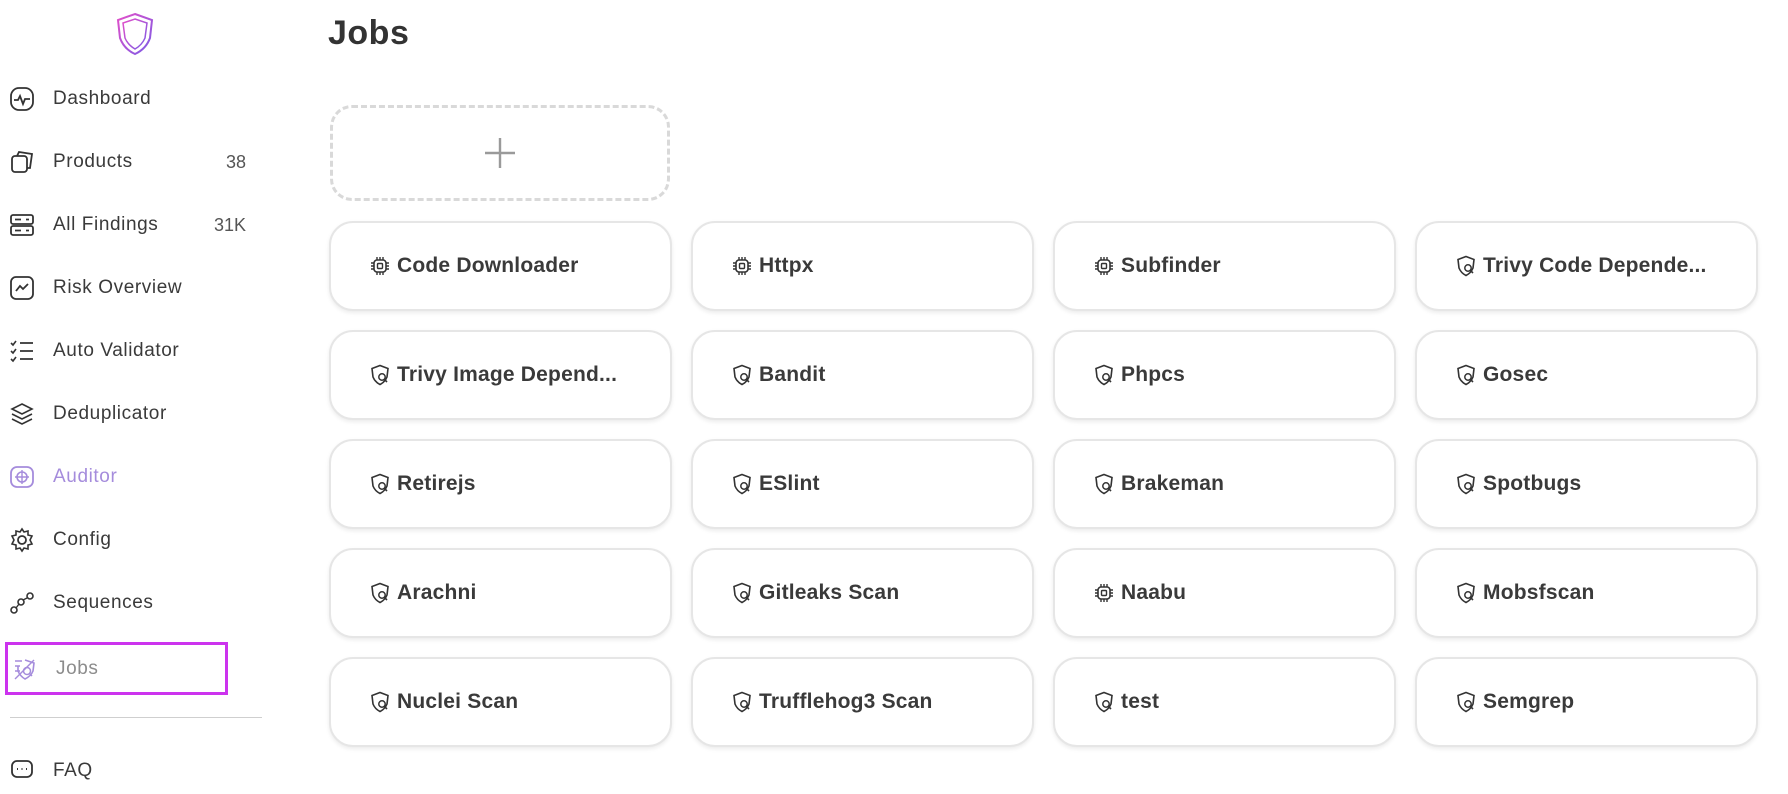  I want to click on sidebar-item-jobs: Jobs, so click(116, 668).